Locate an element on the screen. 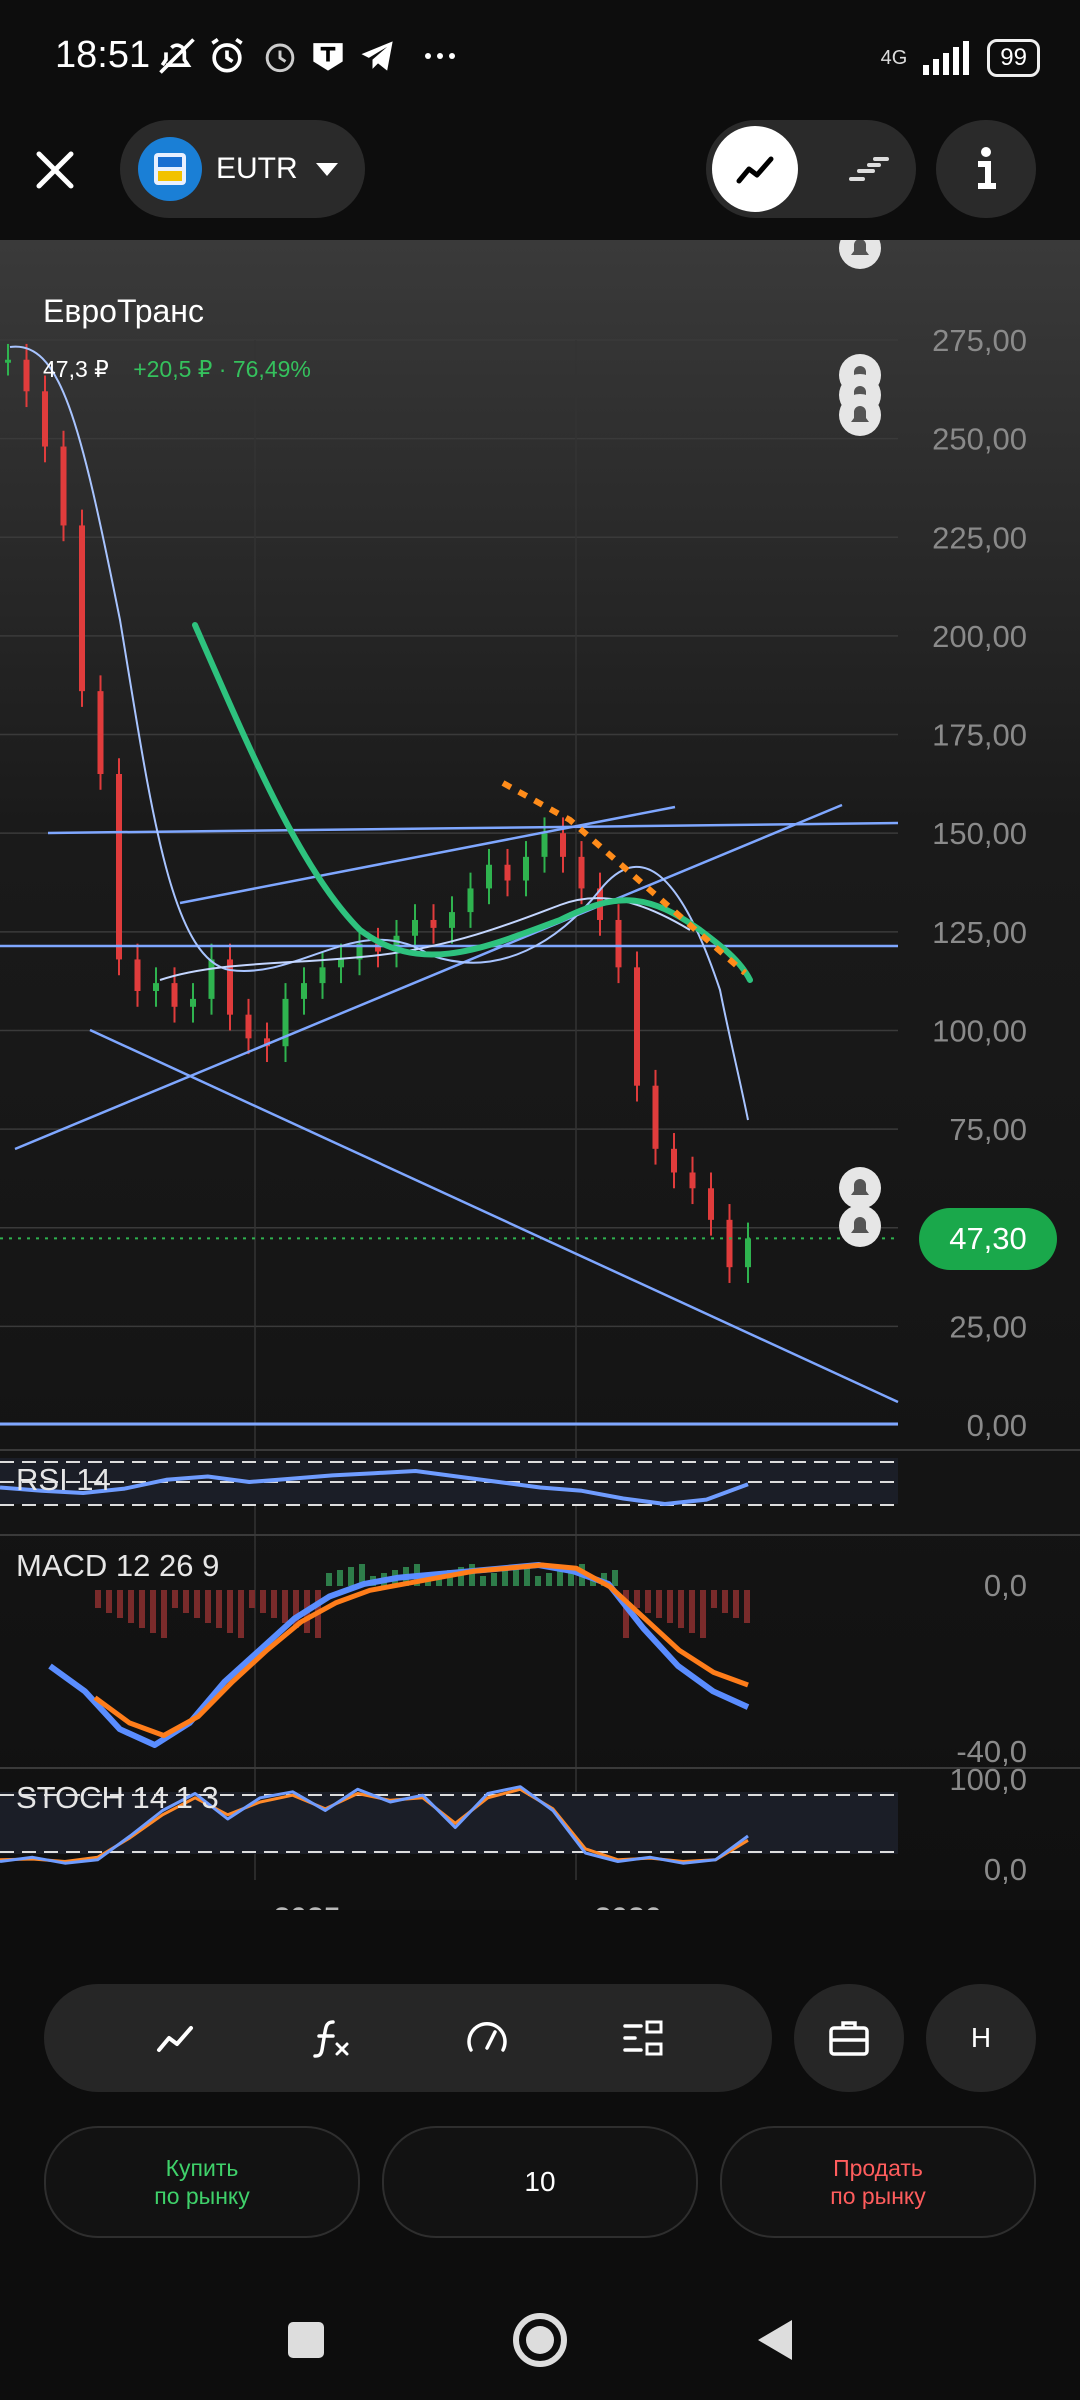 The image size is (1080, 2400). quantity-field: 10 is located at coordinates (540, 2182).